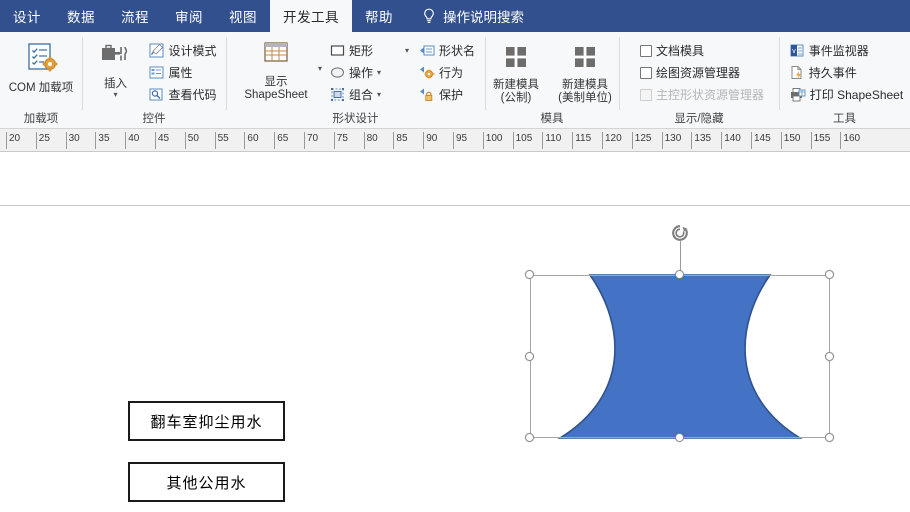 This screenshot has height=512, width=910. What do you see at coordinates (427, 94) in the screenshot?
I see `protection-icon` at bounding box center [427, 94].